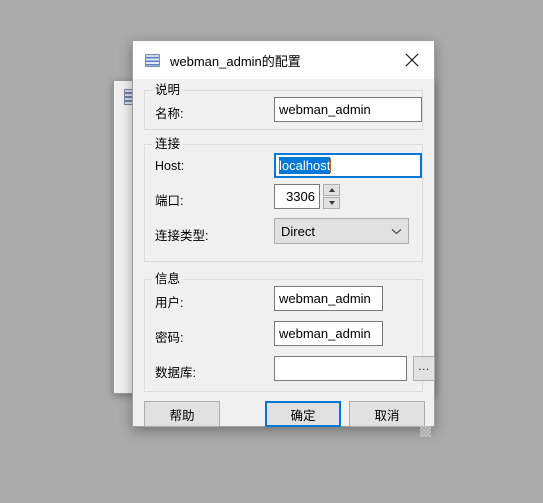 The width and height of the screenshot is (543, 503). Describe the element at coordinates (168, 90) in the screenshot. I see `group-description-title: 说明` at that location.